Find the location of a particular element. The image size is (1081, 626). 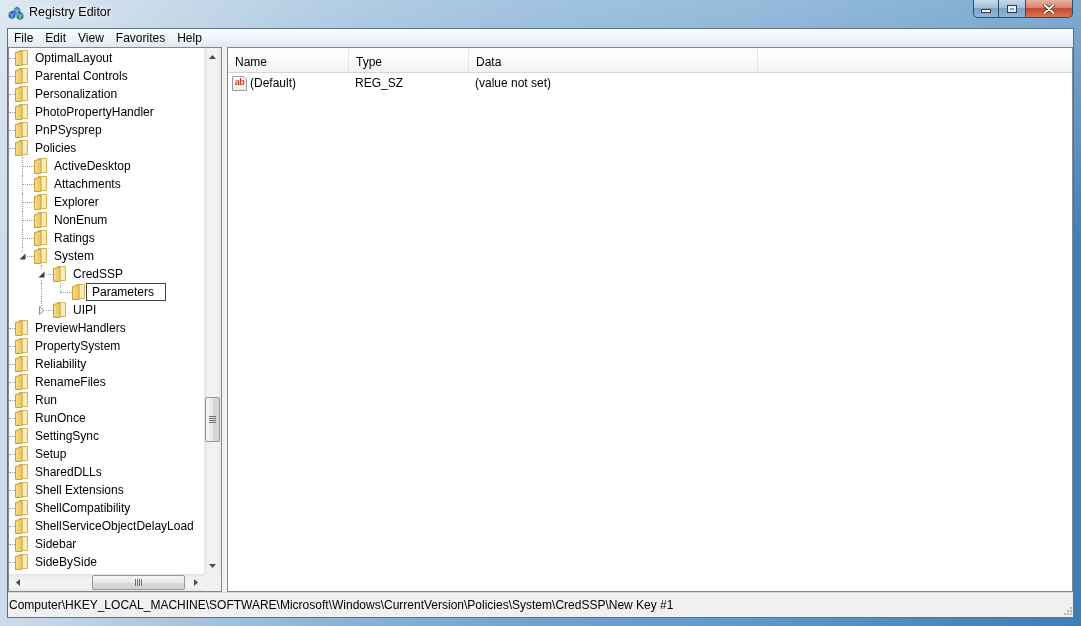

close-button is located at coordinates (1049, 9).